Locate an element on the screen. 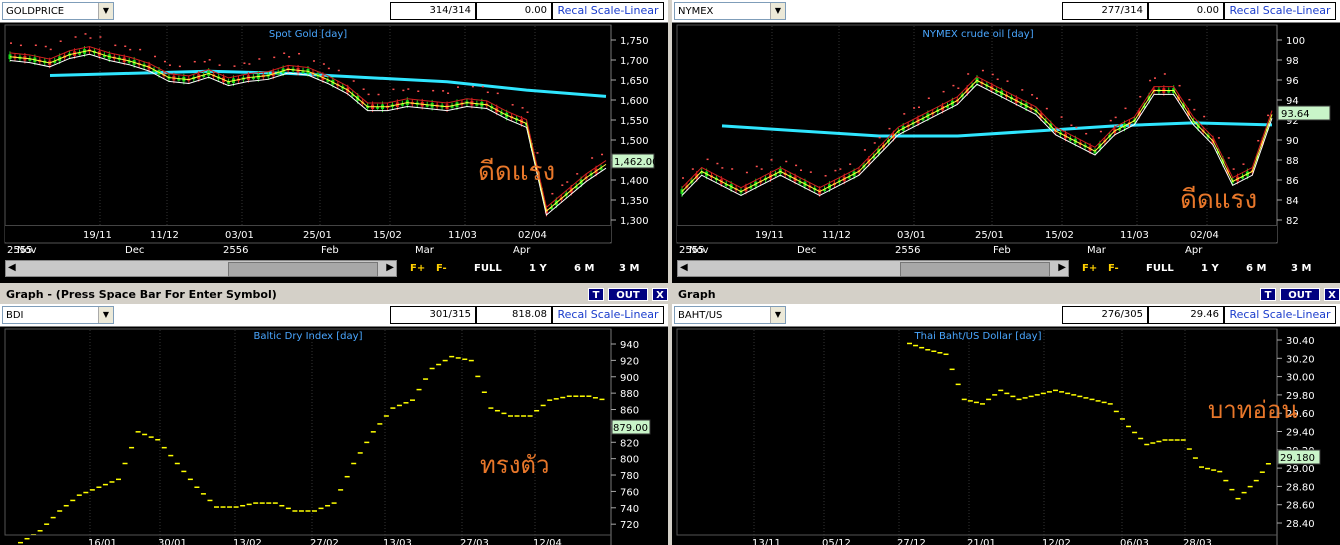 This screenshot has width=1340, height=545. date-tick-label: 15/02 is located at coordinates (1059, 235).